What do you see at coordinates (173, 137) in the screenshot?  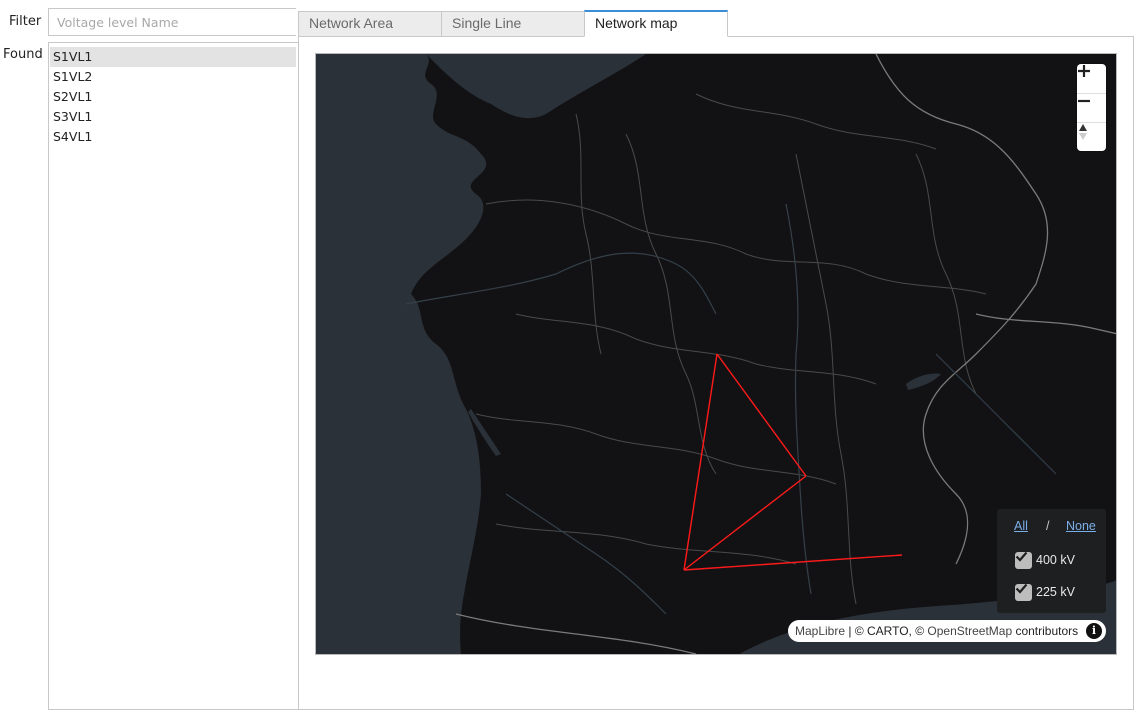 I see `list-item: S4VL1` at bounding box center [173, 137].